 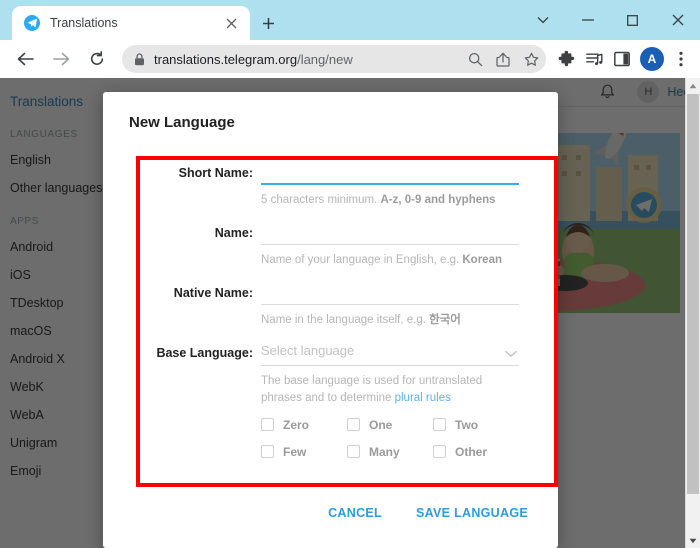 What do you see at coordinates (677, 20) in the screenshot?
I see `close-window-icon` at bounding box center [677, 20].